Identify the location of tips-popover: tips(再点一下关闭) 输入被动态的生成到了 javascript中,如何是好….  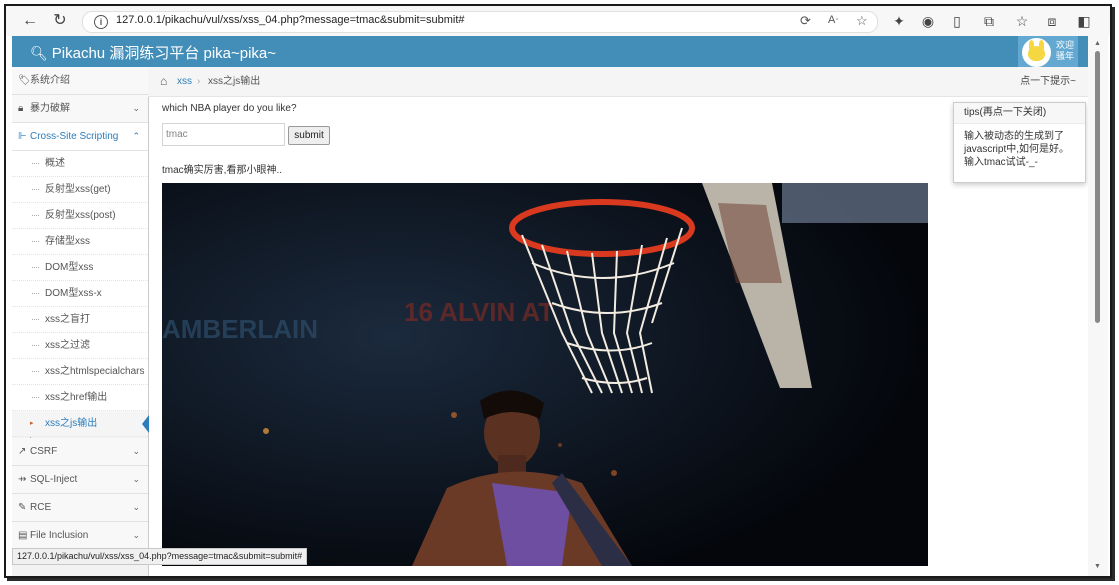
(1019, 142).